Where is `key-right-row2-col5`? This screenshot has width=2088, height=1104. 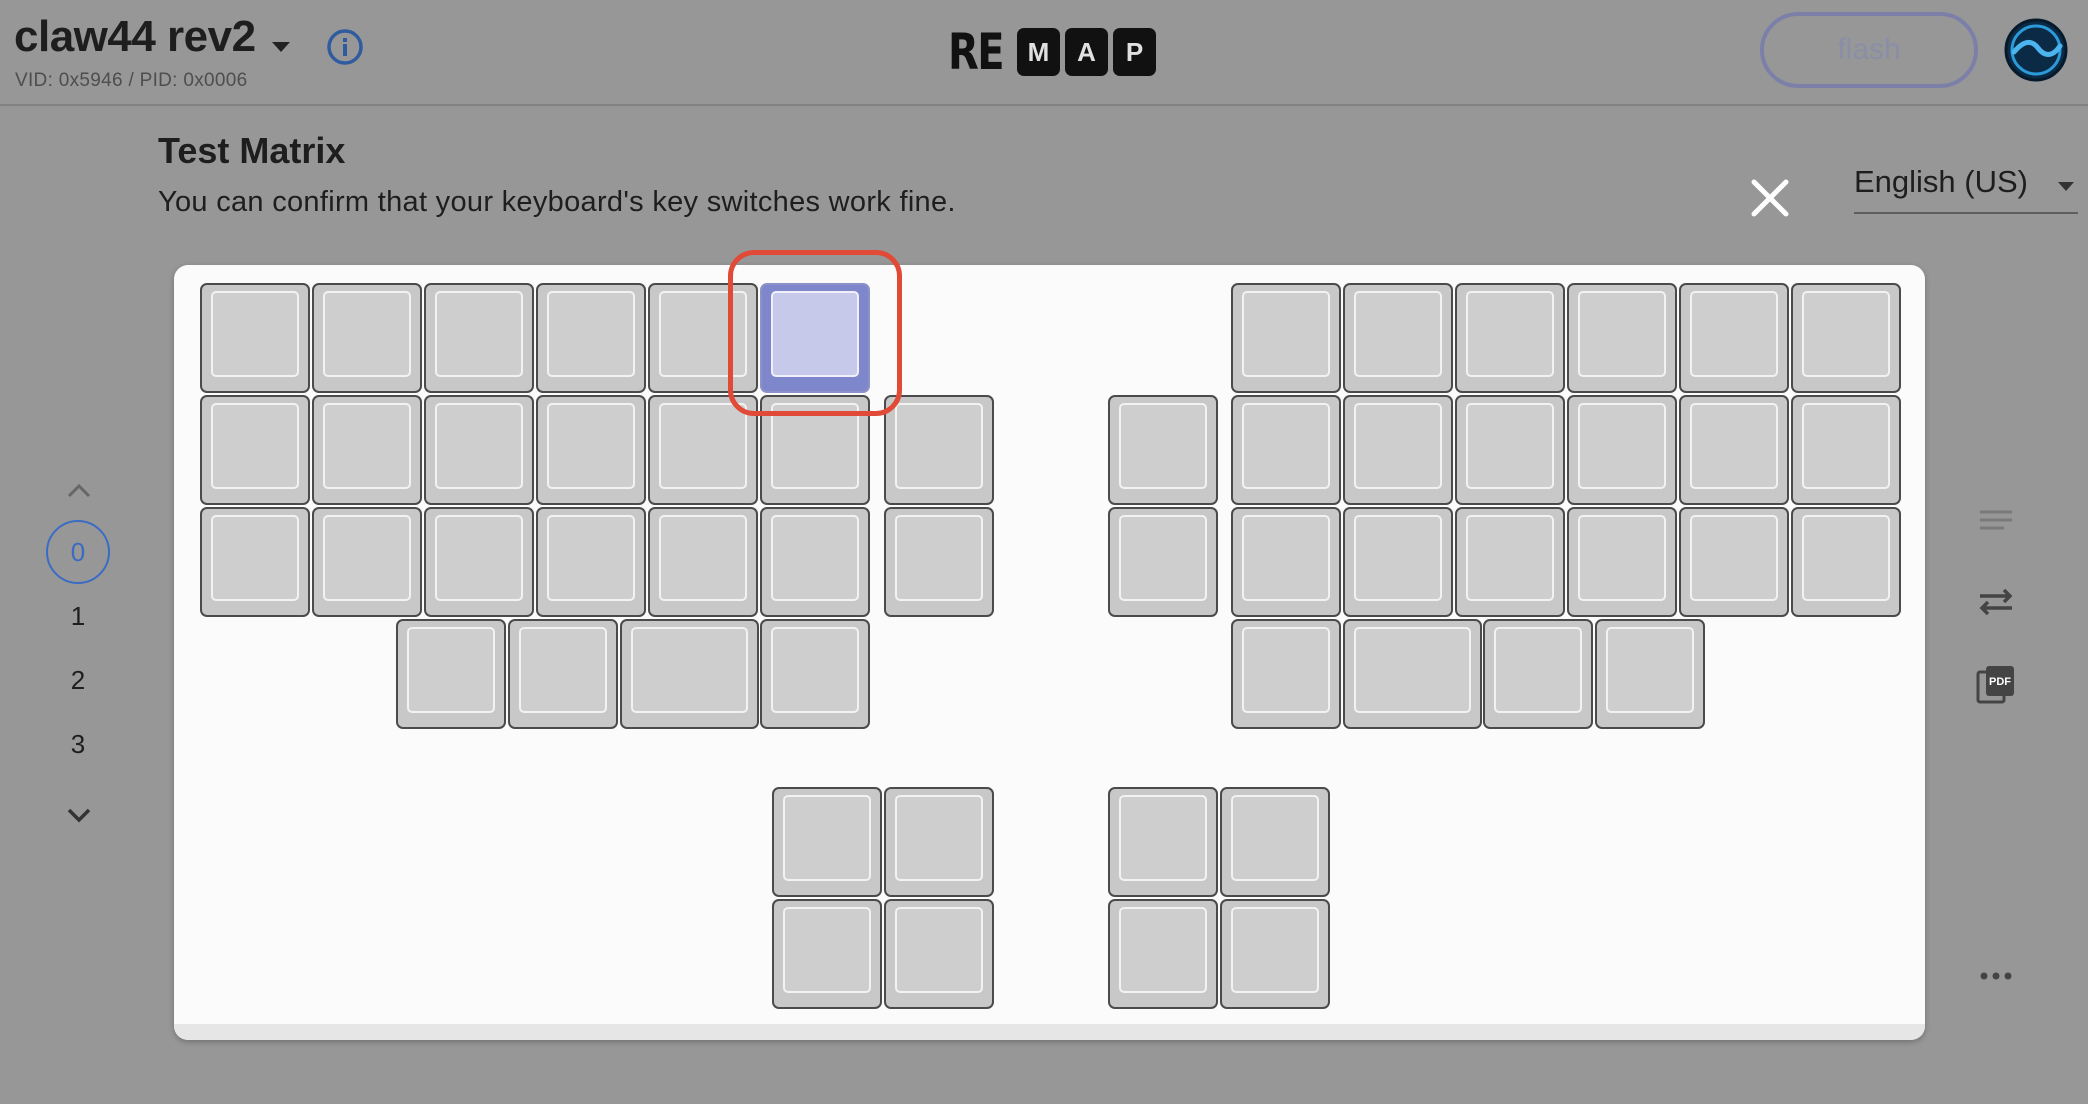
key-right-row2-col5 is located at coordinates (1734, 450).